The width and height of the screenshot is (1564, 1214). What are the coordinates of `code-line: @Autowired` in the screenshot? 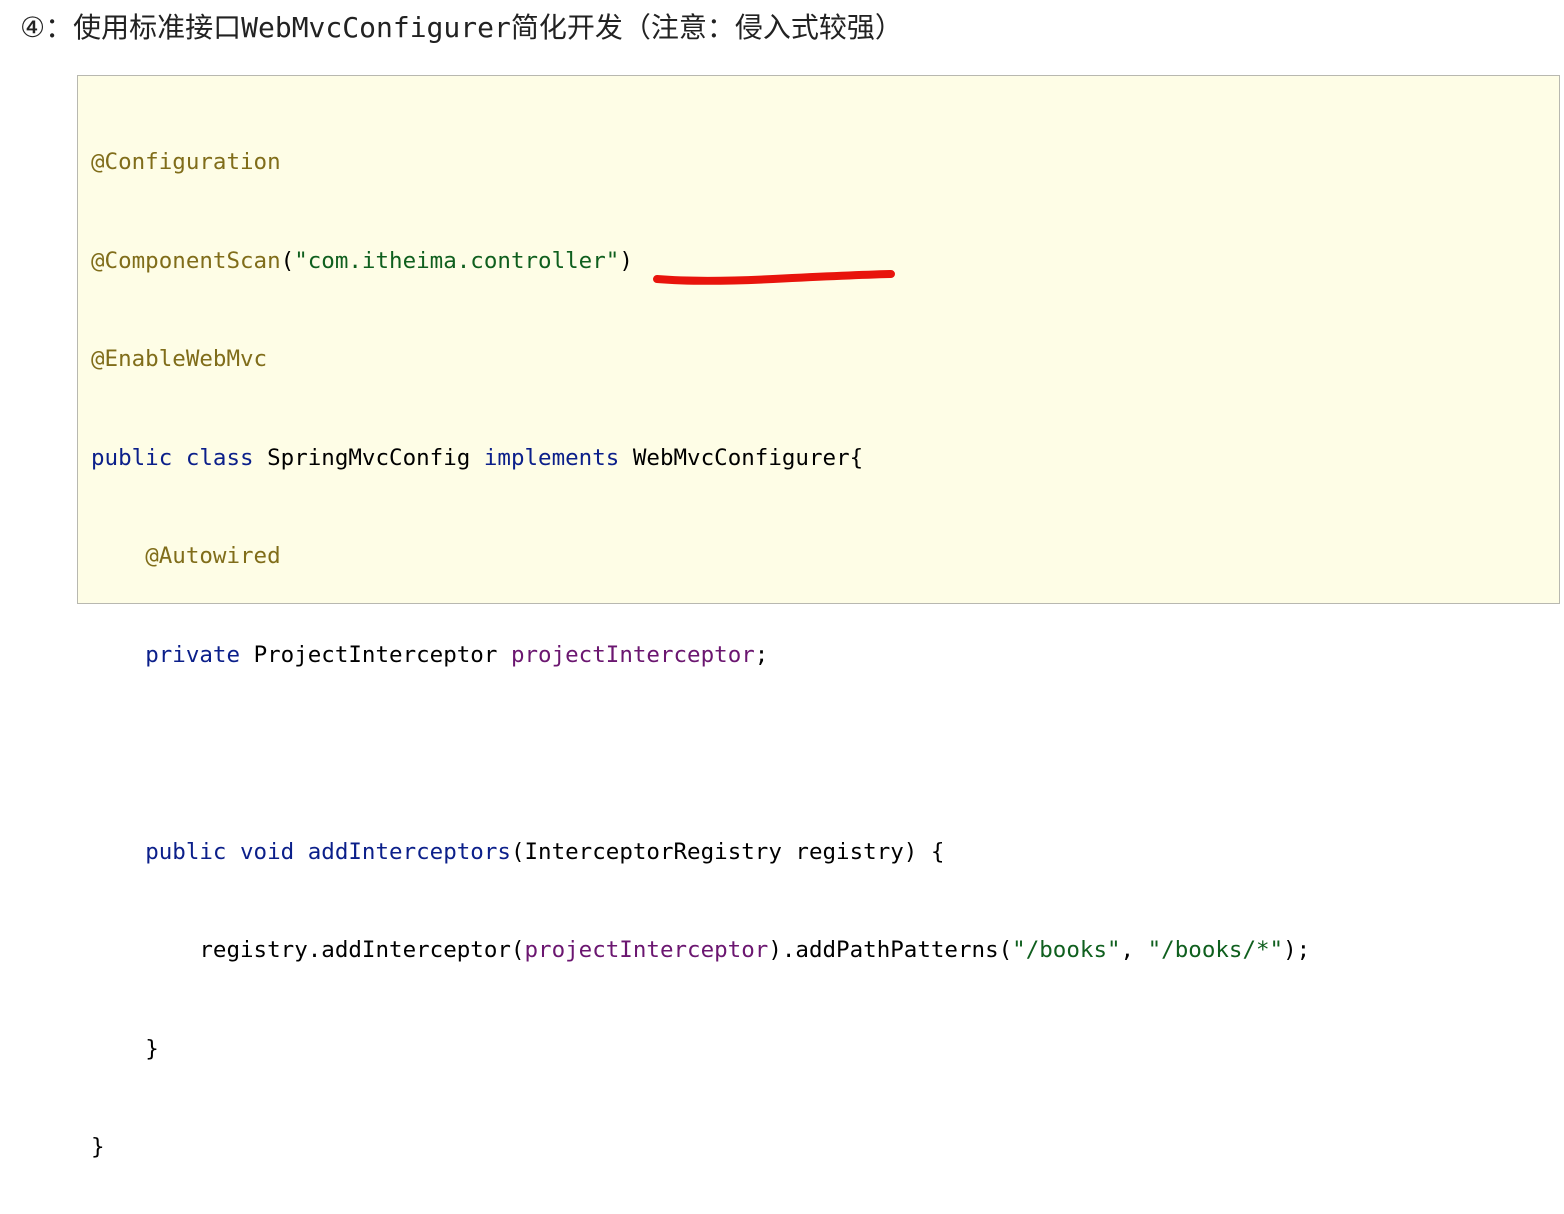 It's located at (700, 556).